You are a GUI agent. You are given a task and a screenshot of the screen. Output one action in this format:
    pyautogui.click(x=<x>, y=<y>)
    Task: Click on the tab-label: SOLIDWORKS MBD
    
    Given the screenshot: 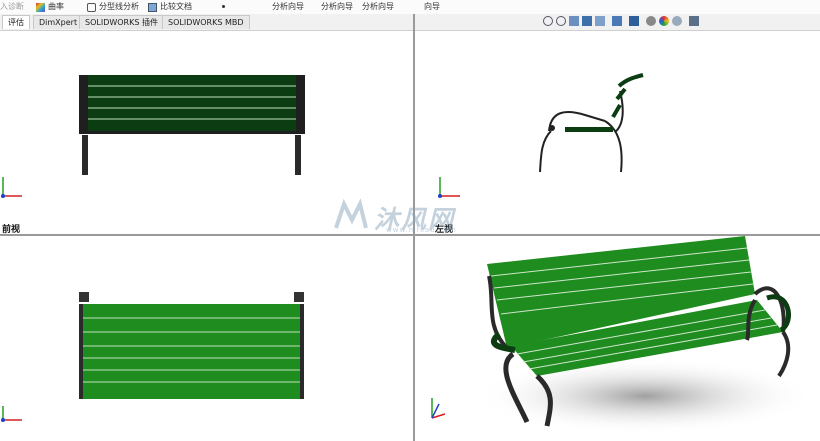 What is the action you would take?
    pyautogui.click(x=206, y=22)
    